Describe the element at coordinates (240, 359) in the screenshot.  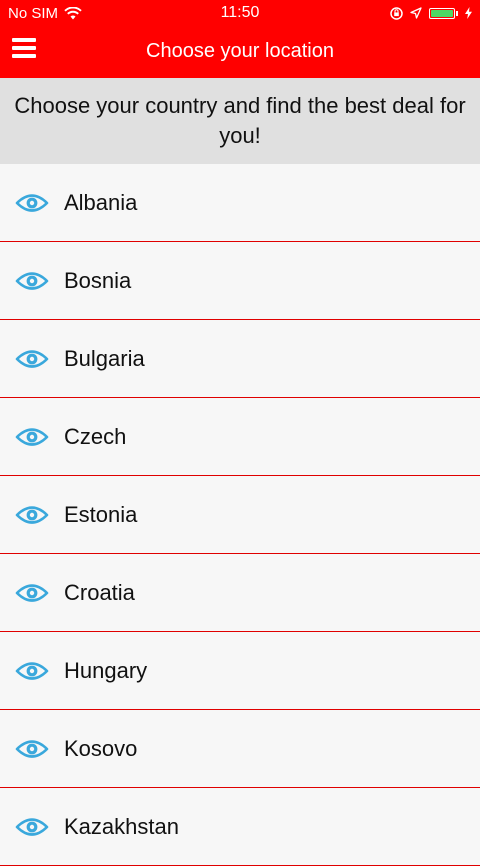
I see `list-item: Bulgaria` at that location.